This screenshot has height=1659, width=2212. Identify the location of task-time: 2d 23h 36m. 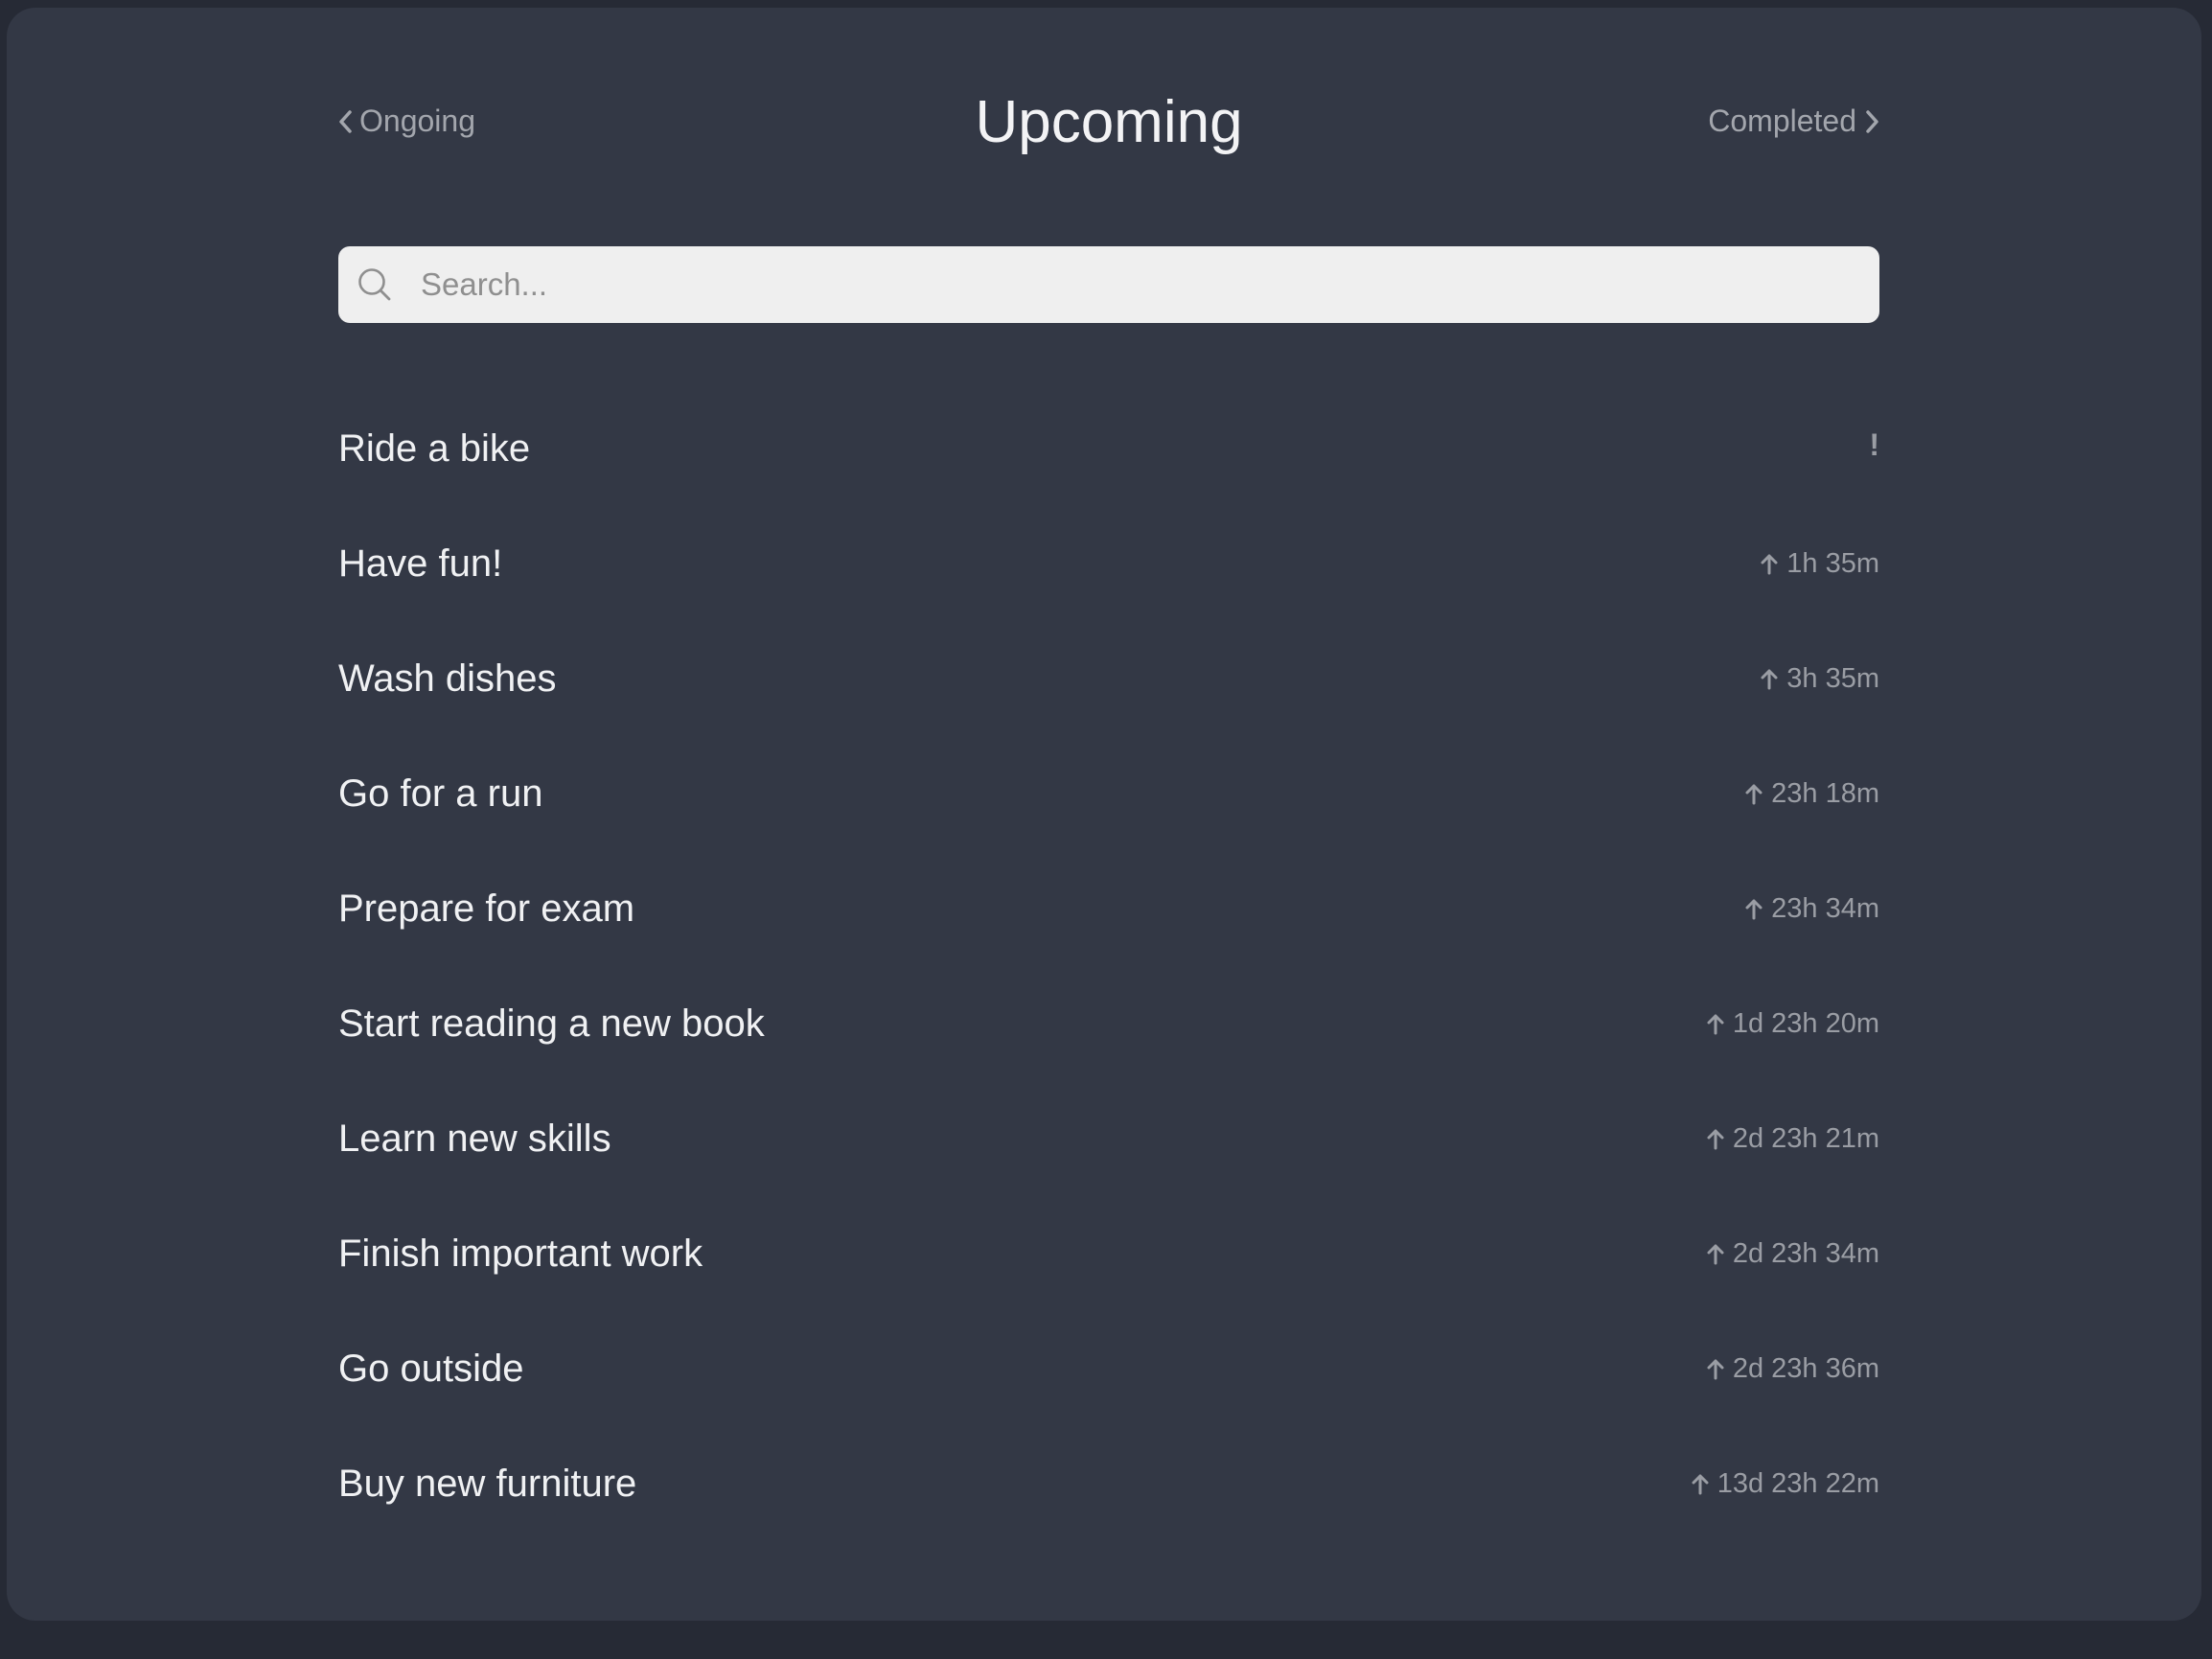
(1793, 1369).